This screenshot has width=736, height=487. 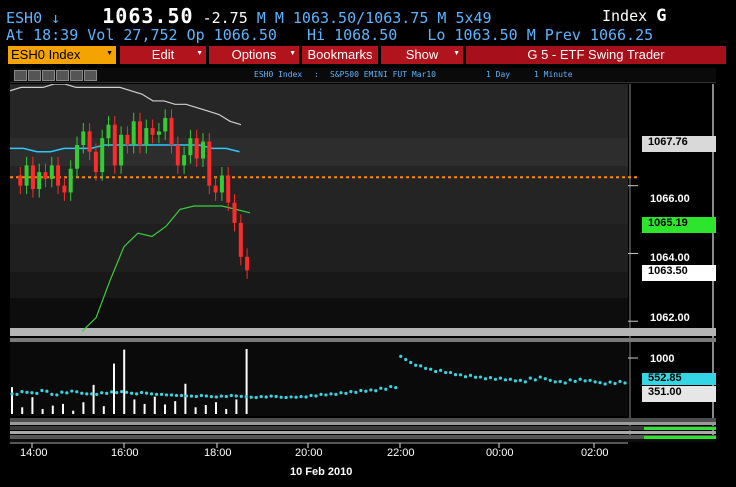 What do you see at coordinates (360, 18) in the screenshot?
I see `bid-ask: 1063.50/1063.75` at bounding box center [360, 18].